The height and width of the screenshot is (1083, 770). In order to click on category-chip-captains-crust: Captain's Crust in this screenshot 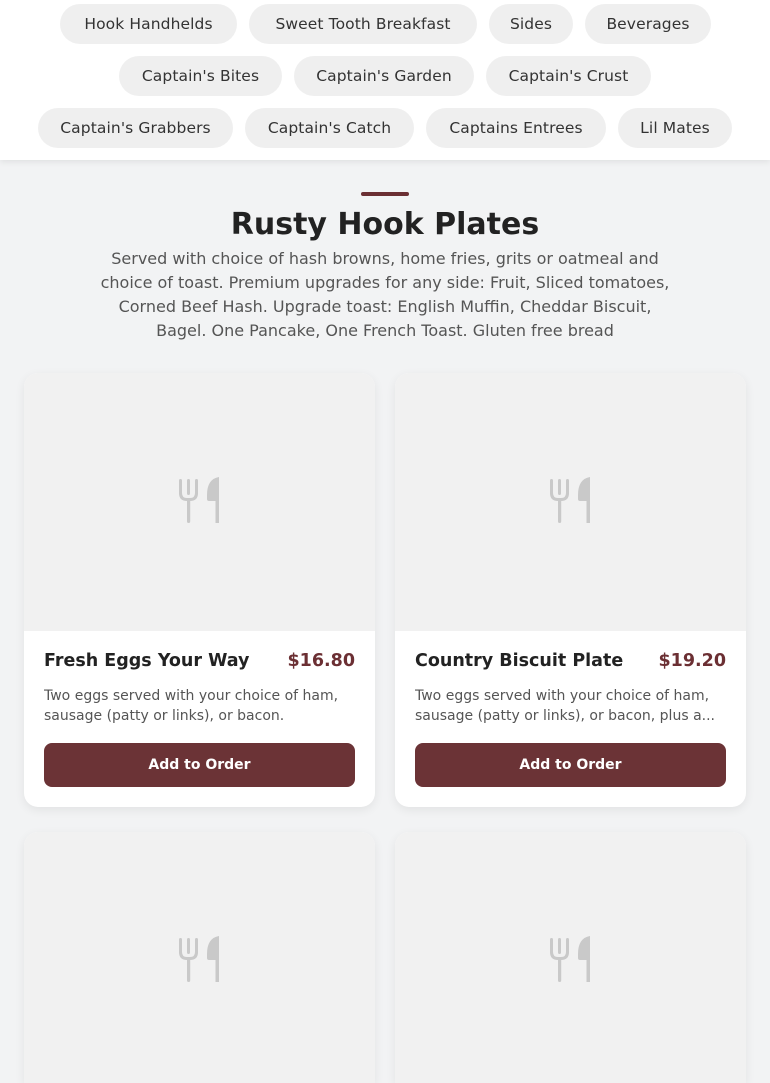, I will do `click(568, 76)`.